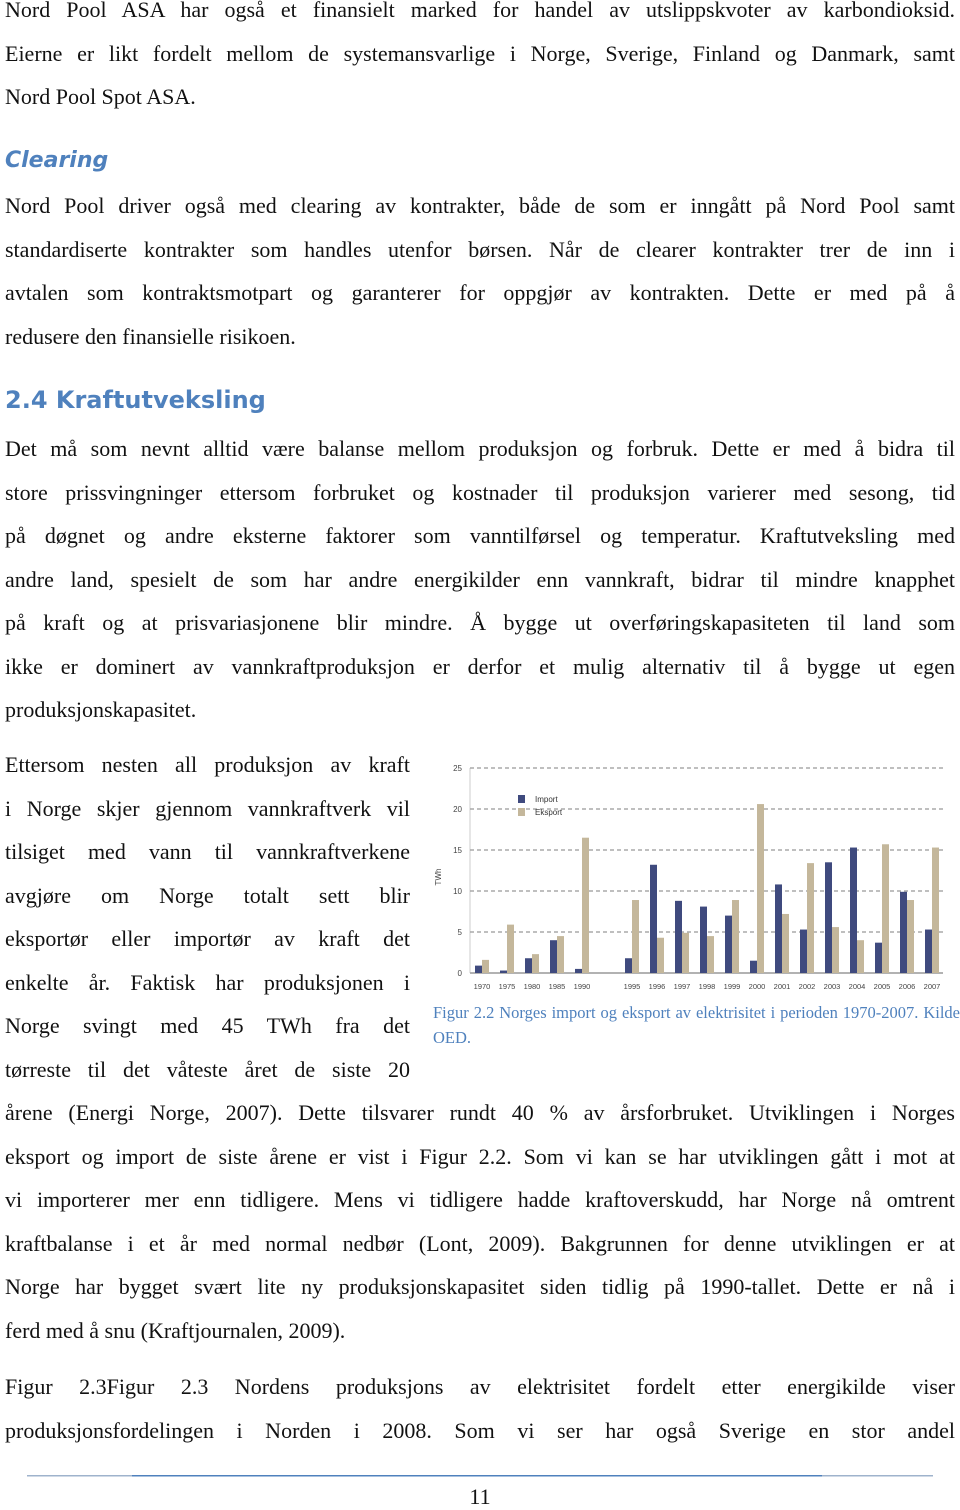  Describe the element at coordinates (100, 96) in the screenshot. I see `text-line: Nord Pool Spot ASA.` at that location.